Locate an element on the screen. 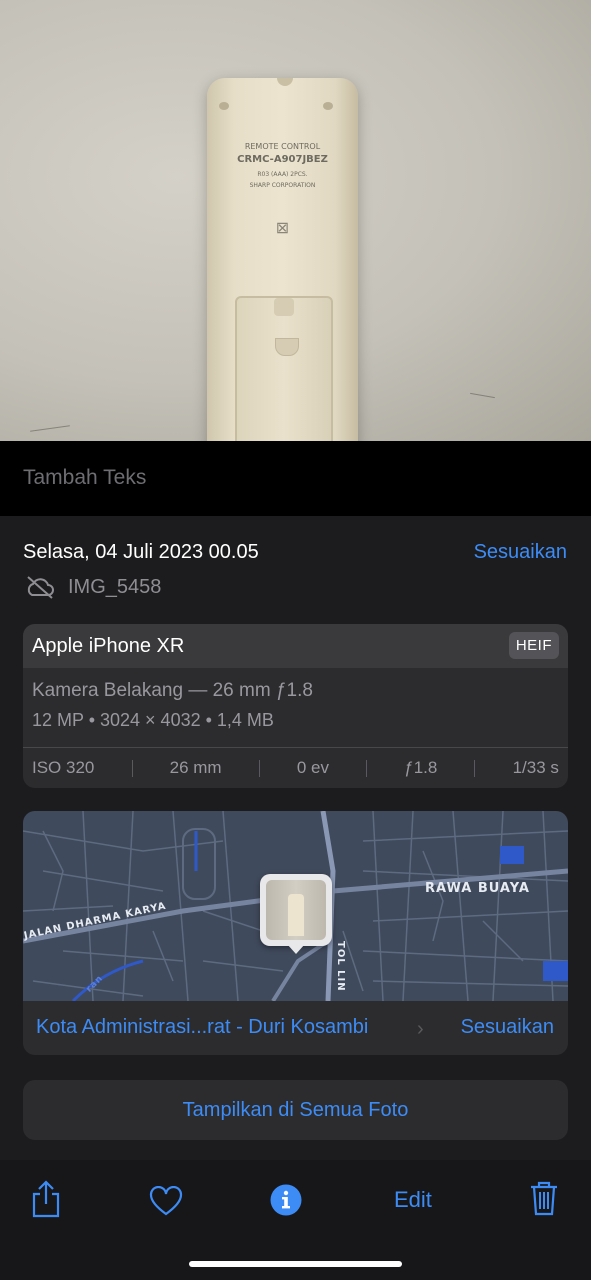  camera-card-header: Apple iPhone XR HEIF is located at coordinates (295, 646).